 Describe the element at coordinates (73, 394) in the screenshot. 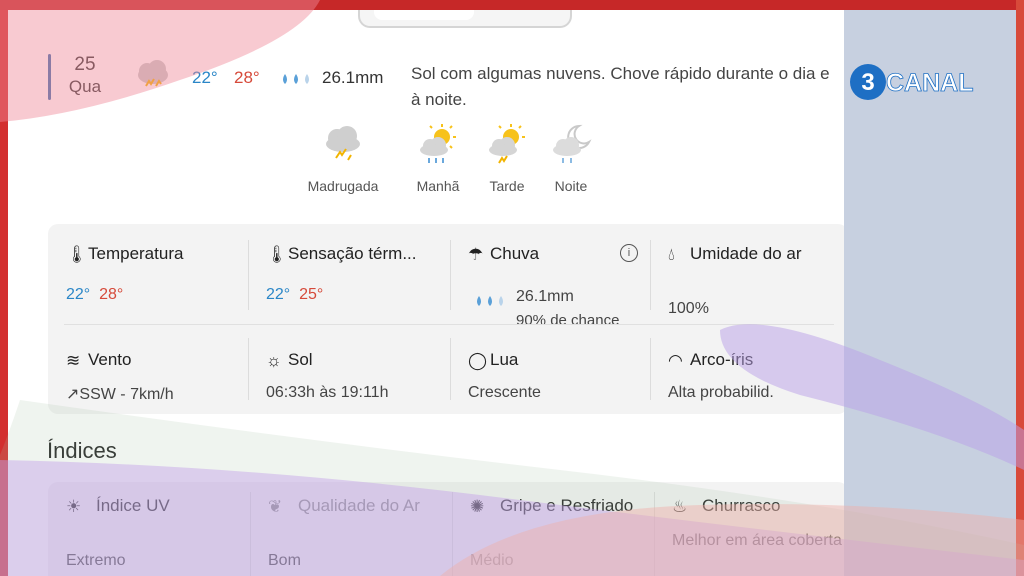

I see `wind-direction-arrow-icon: ↗` at that location.